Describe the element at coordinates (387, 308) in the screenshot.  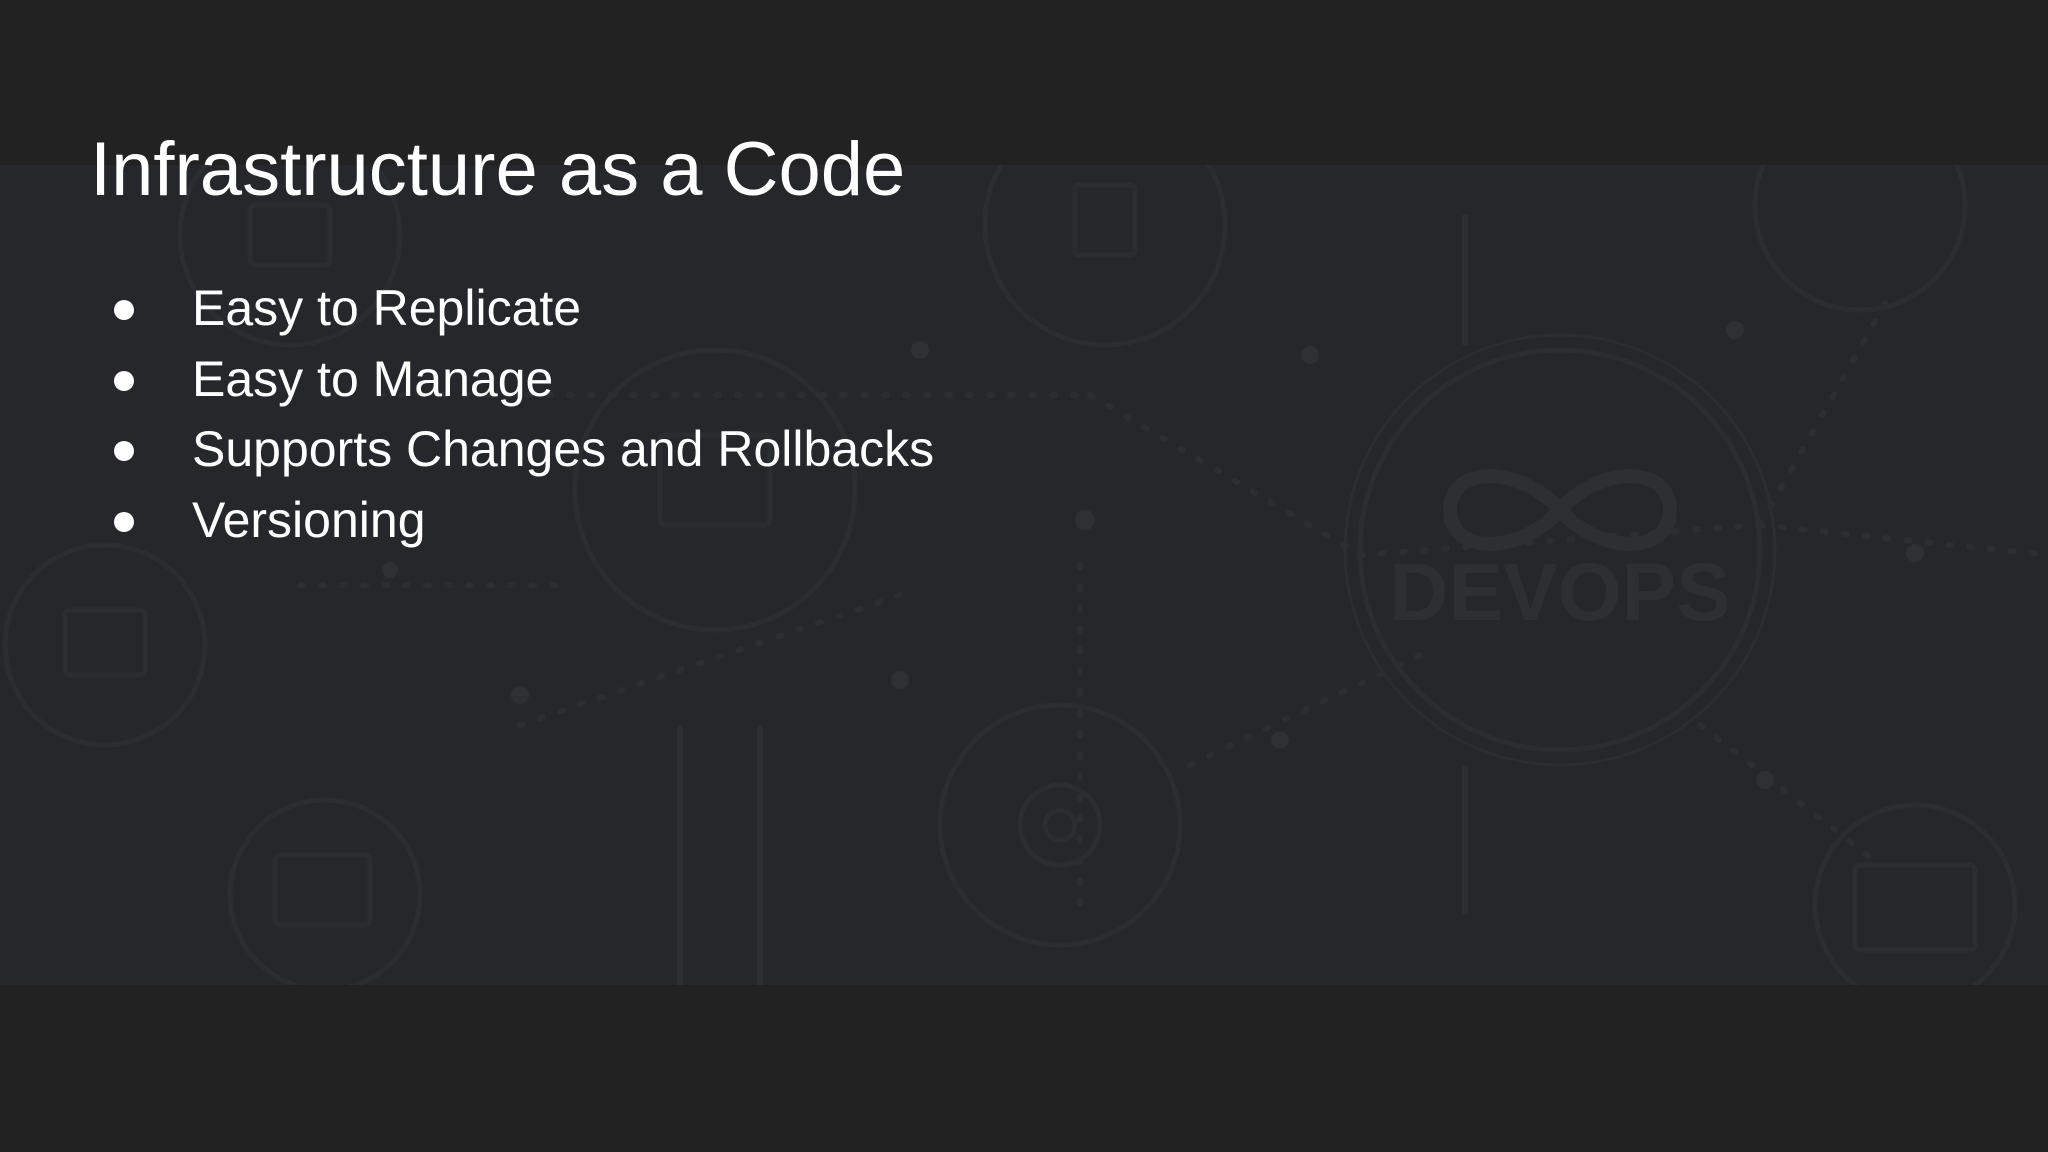
I see `bullet-text: Easy to Replicate` at that location.